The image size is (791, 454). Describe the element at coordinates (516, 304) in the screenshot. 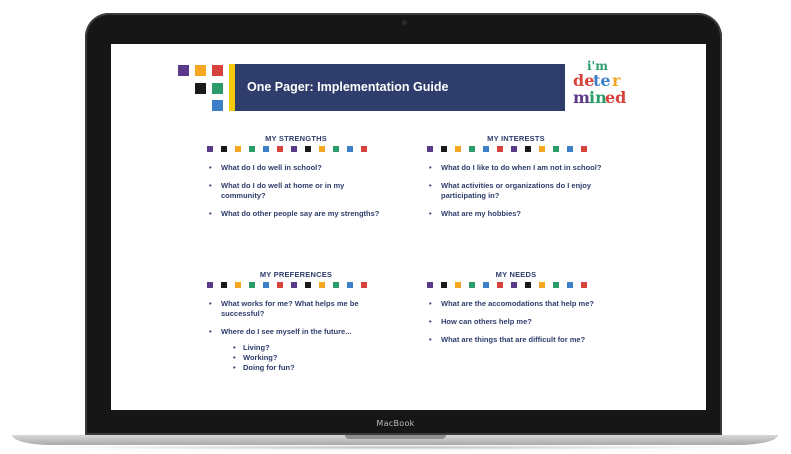

I see `list-item: What are the accomodations that help me?` at that location.